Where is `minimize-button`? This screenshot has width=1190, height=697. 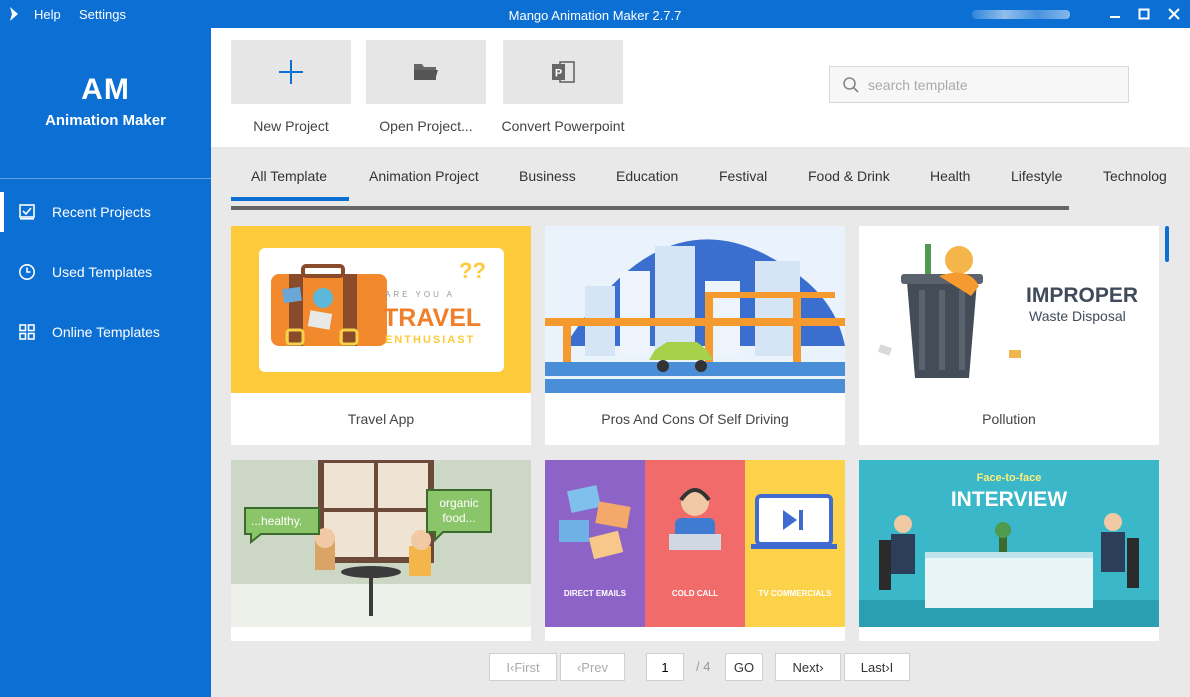
minimize-button is located at coordinates (1115, 14).